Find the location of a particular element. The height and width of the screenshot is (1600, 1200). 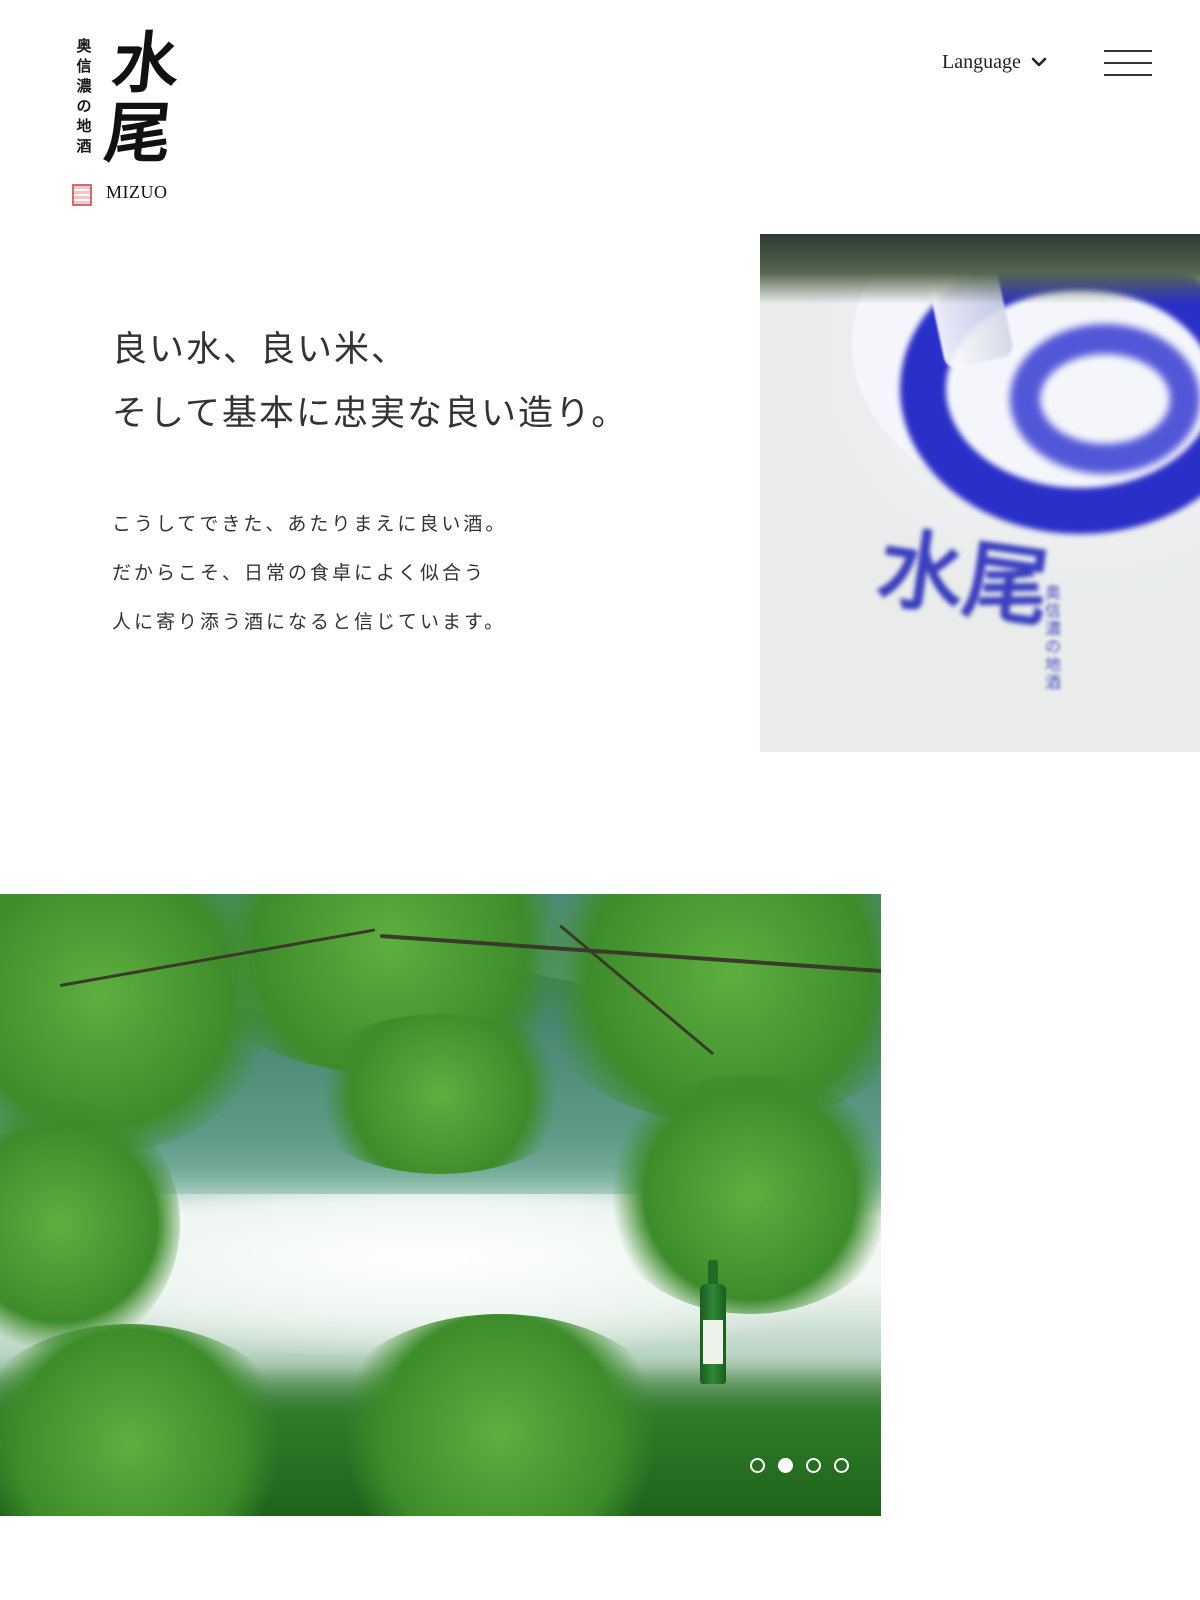

headline-line: 良い水、良い米、 is located at coordinates (260, 350).